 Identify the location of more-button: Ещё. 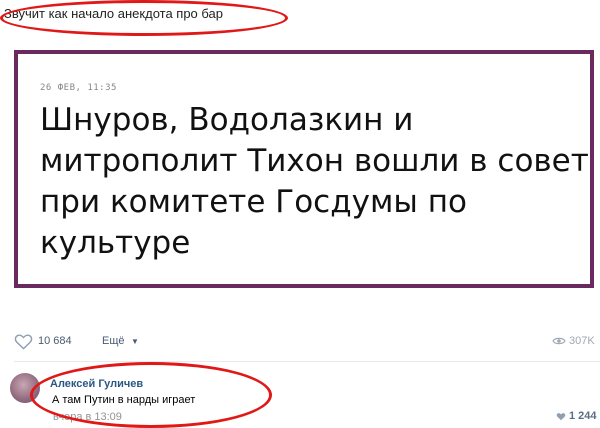
(113, 341).